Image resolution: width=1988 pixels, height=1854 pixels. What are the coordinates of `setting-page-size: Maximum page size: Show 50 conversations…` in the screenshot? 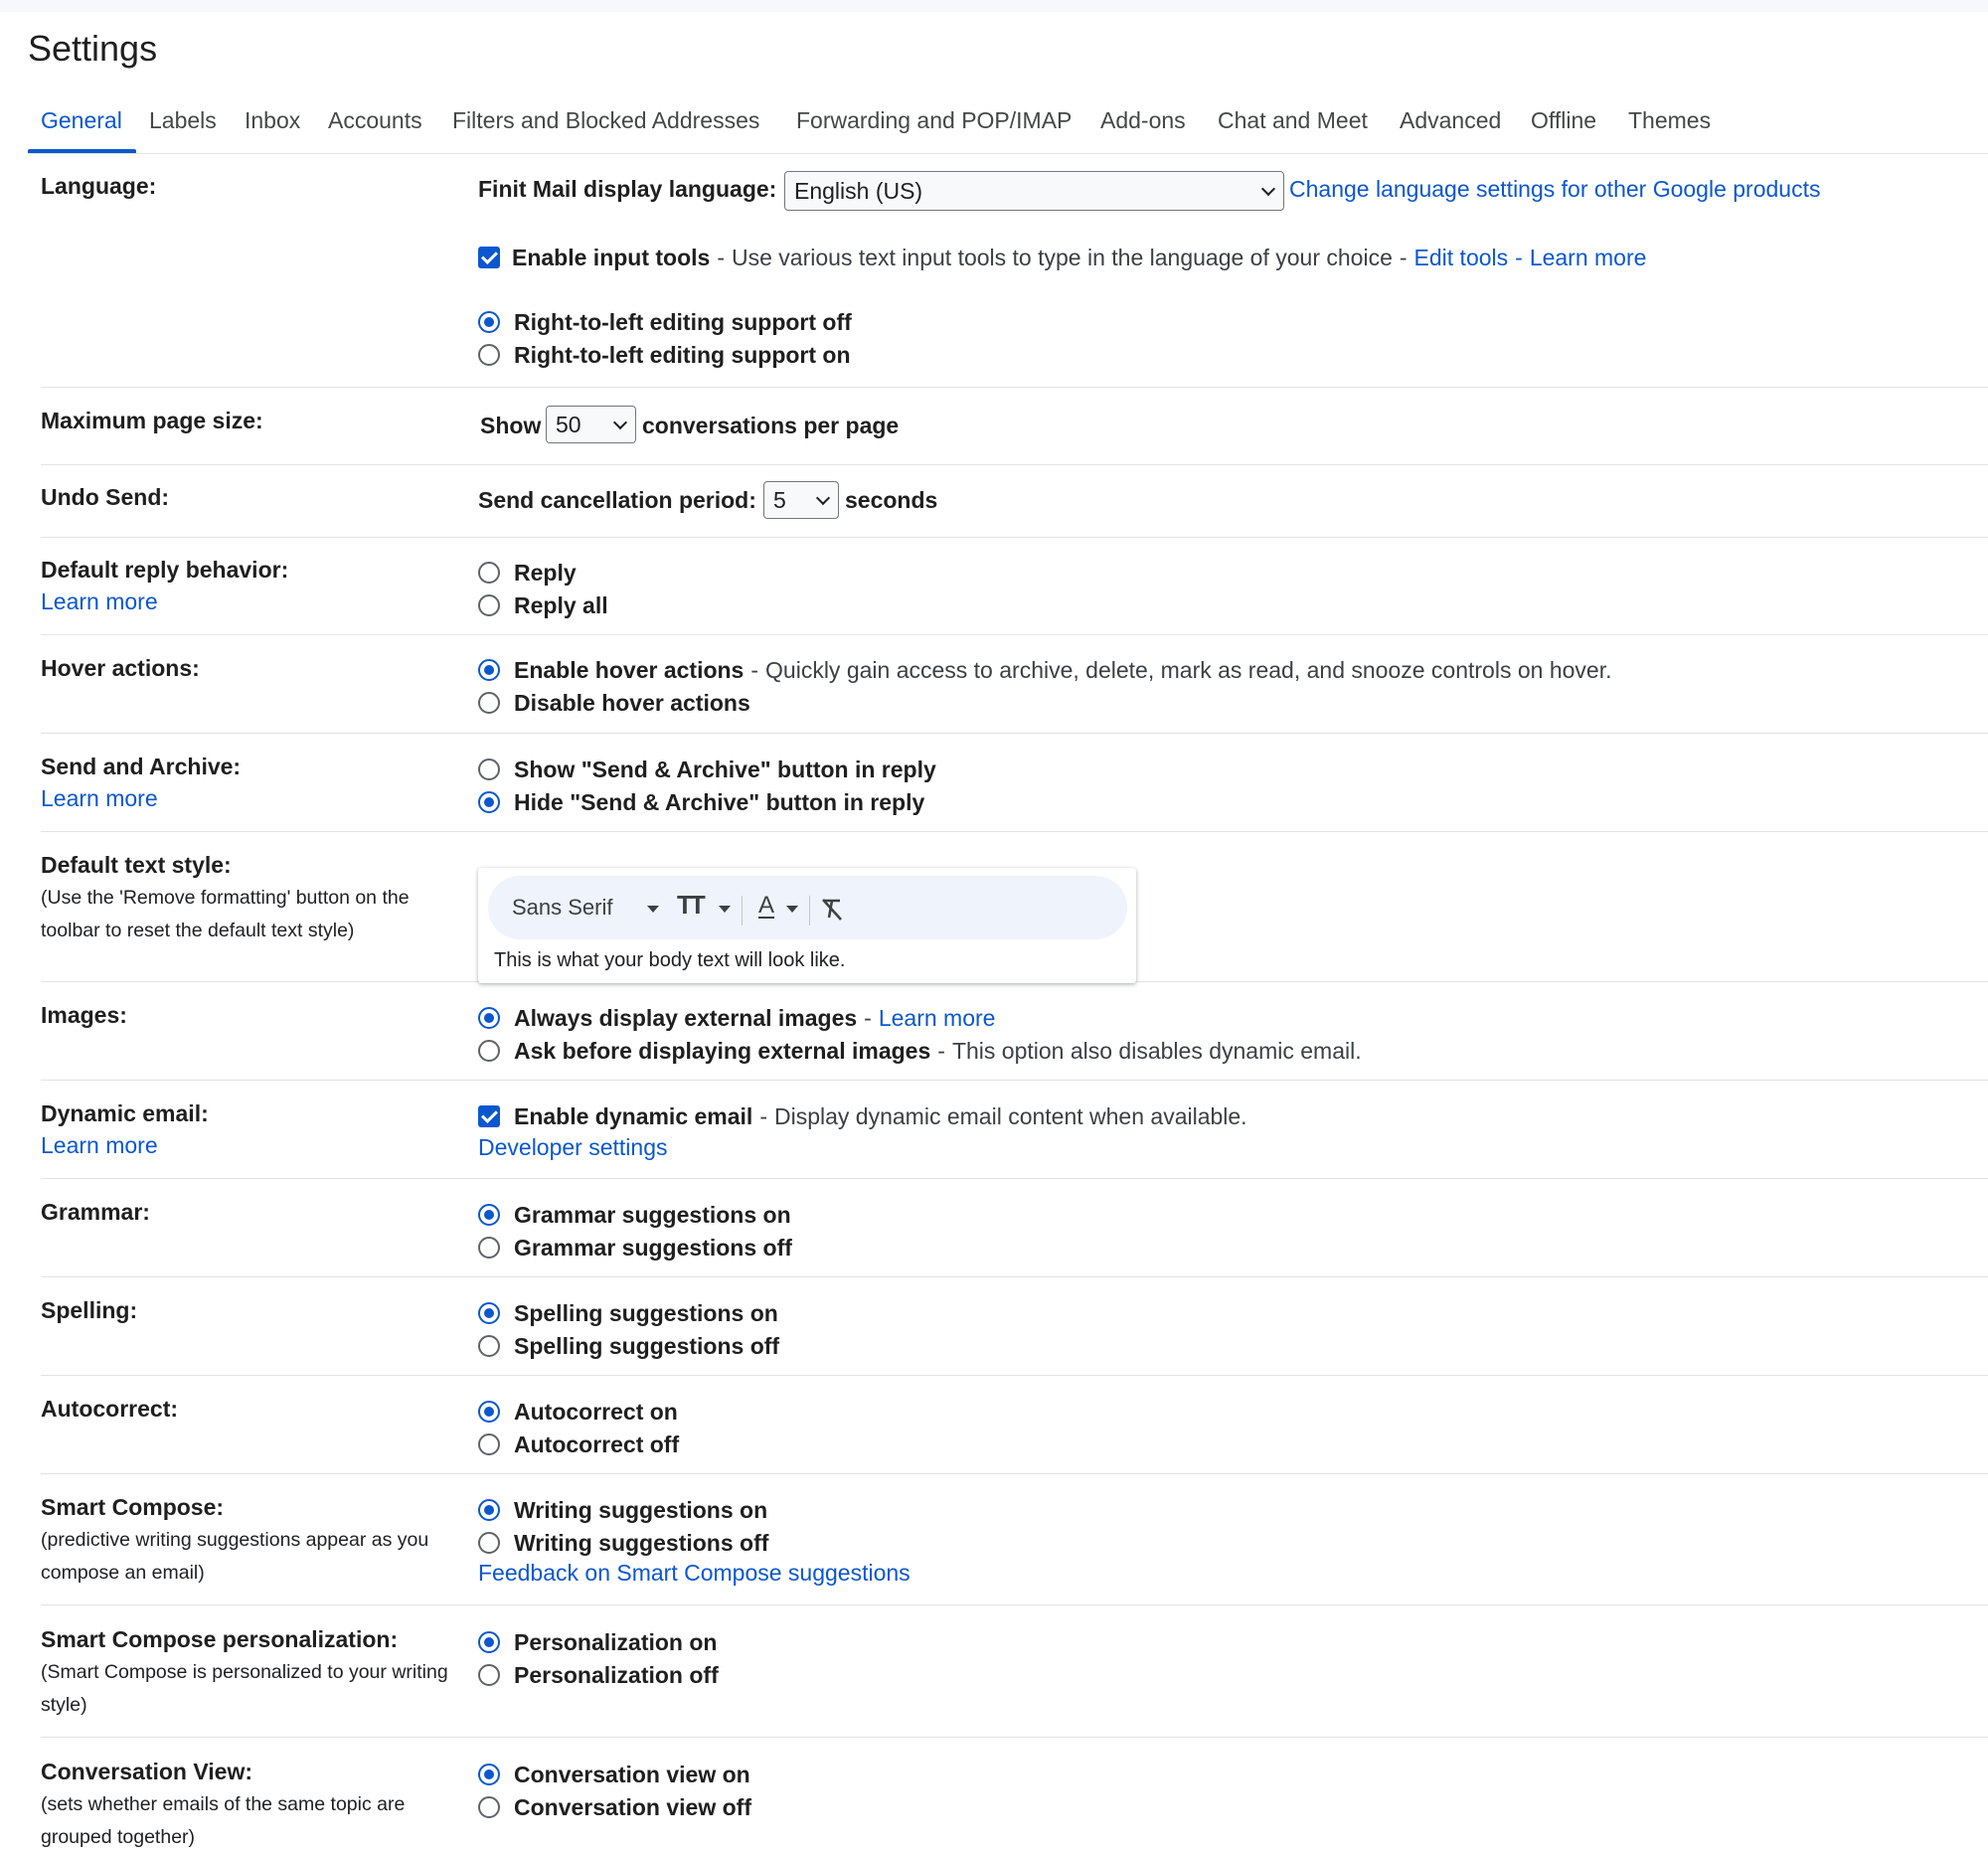 It's located at (1014, 435).